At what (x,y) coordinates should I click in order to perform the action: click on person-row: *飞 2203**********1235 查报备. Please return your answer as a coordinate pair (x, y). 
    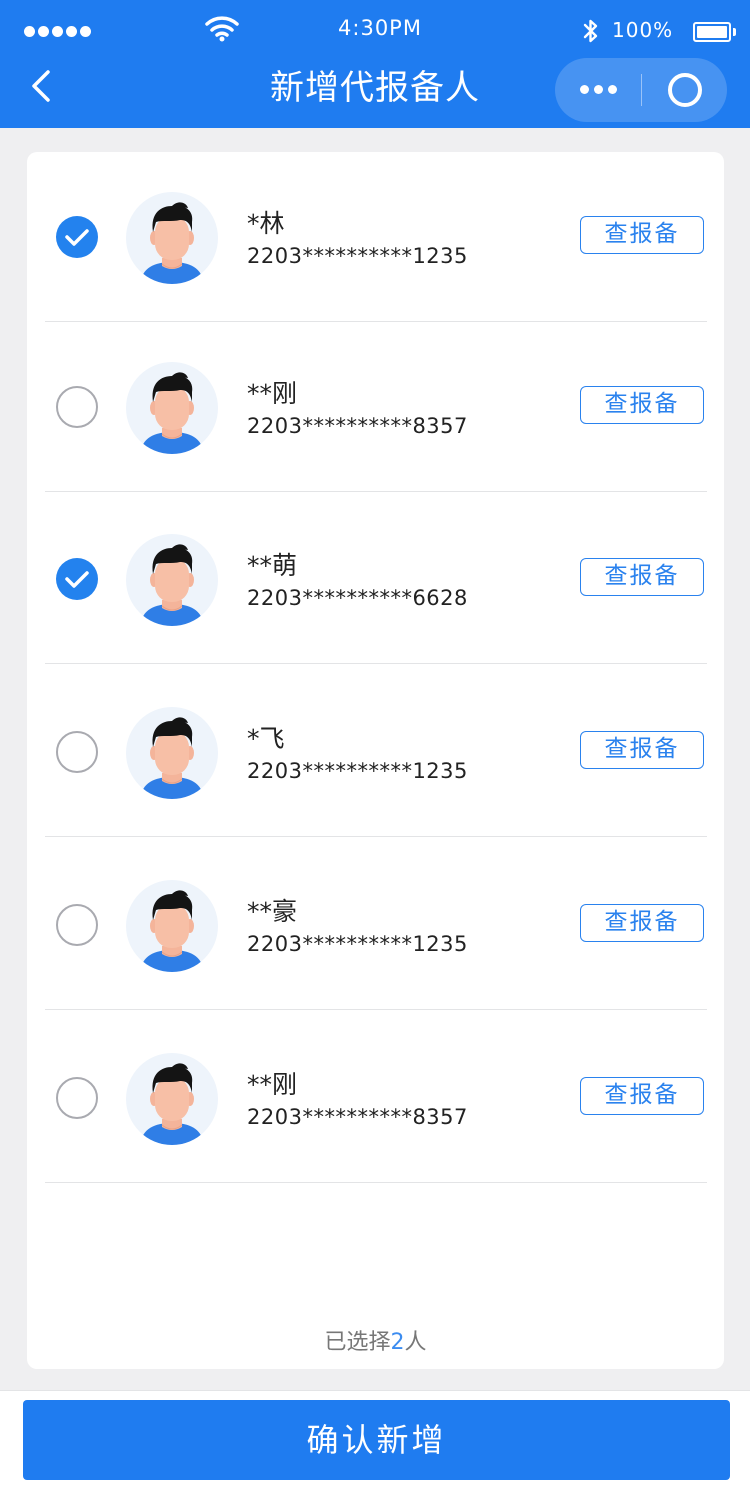
    Looking at the image, I should click on (375, 752).